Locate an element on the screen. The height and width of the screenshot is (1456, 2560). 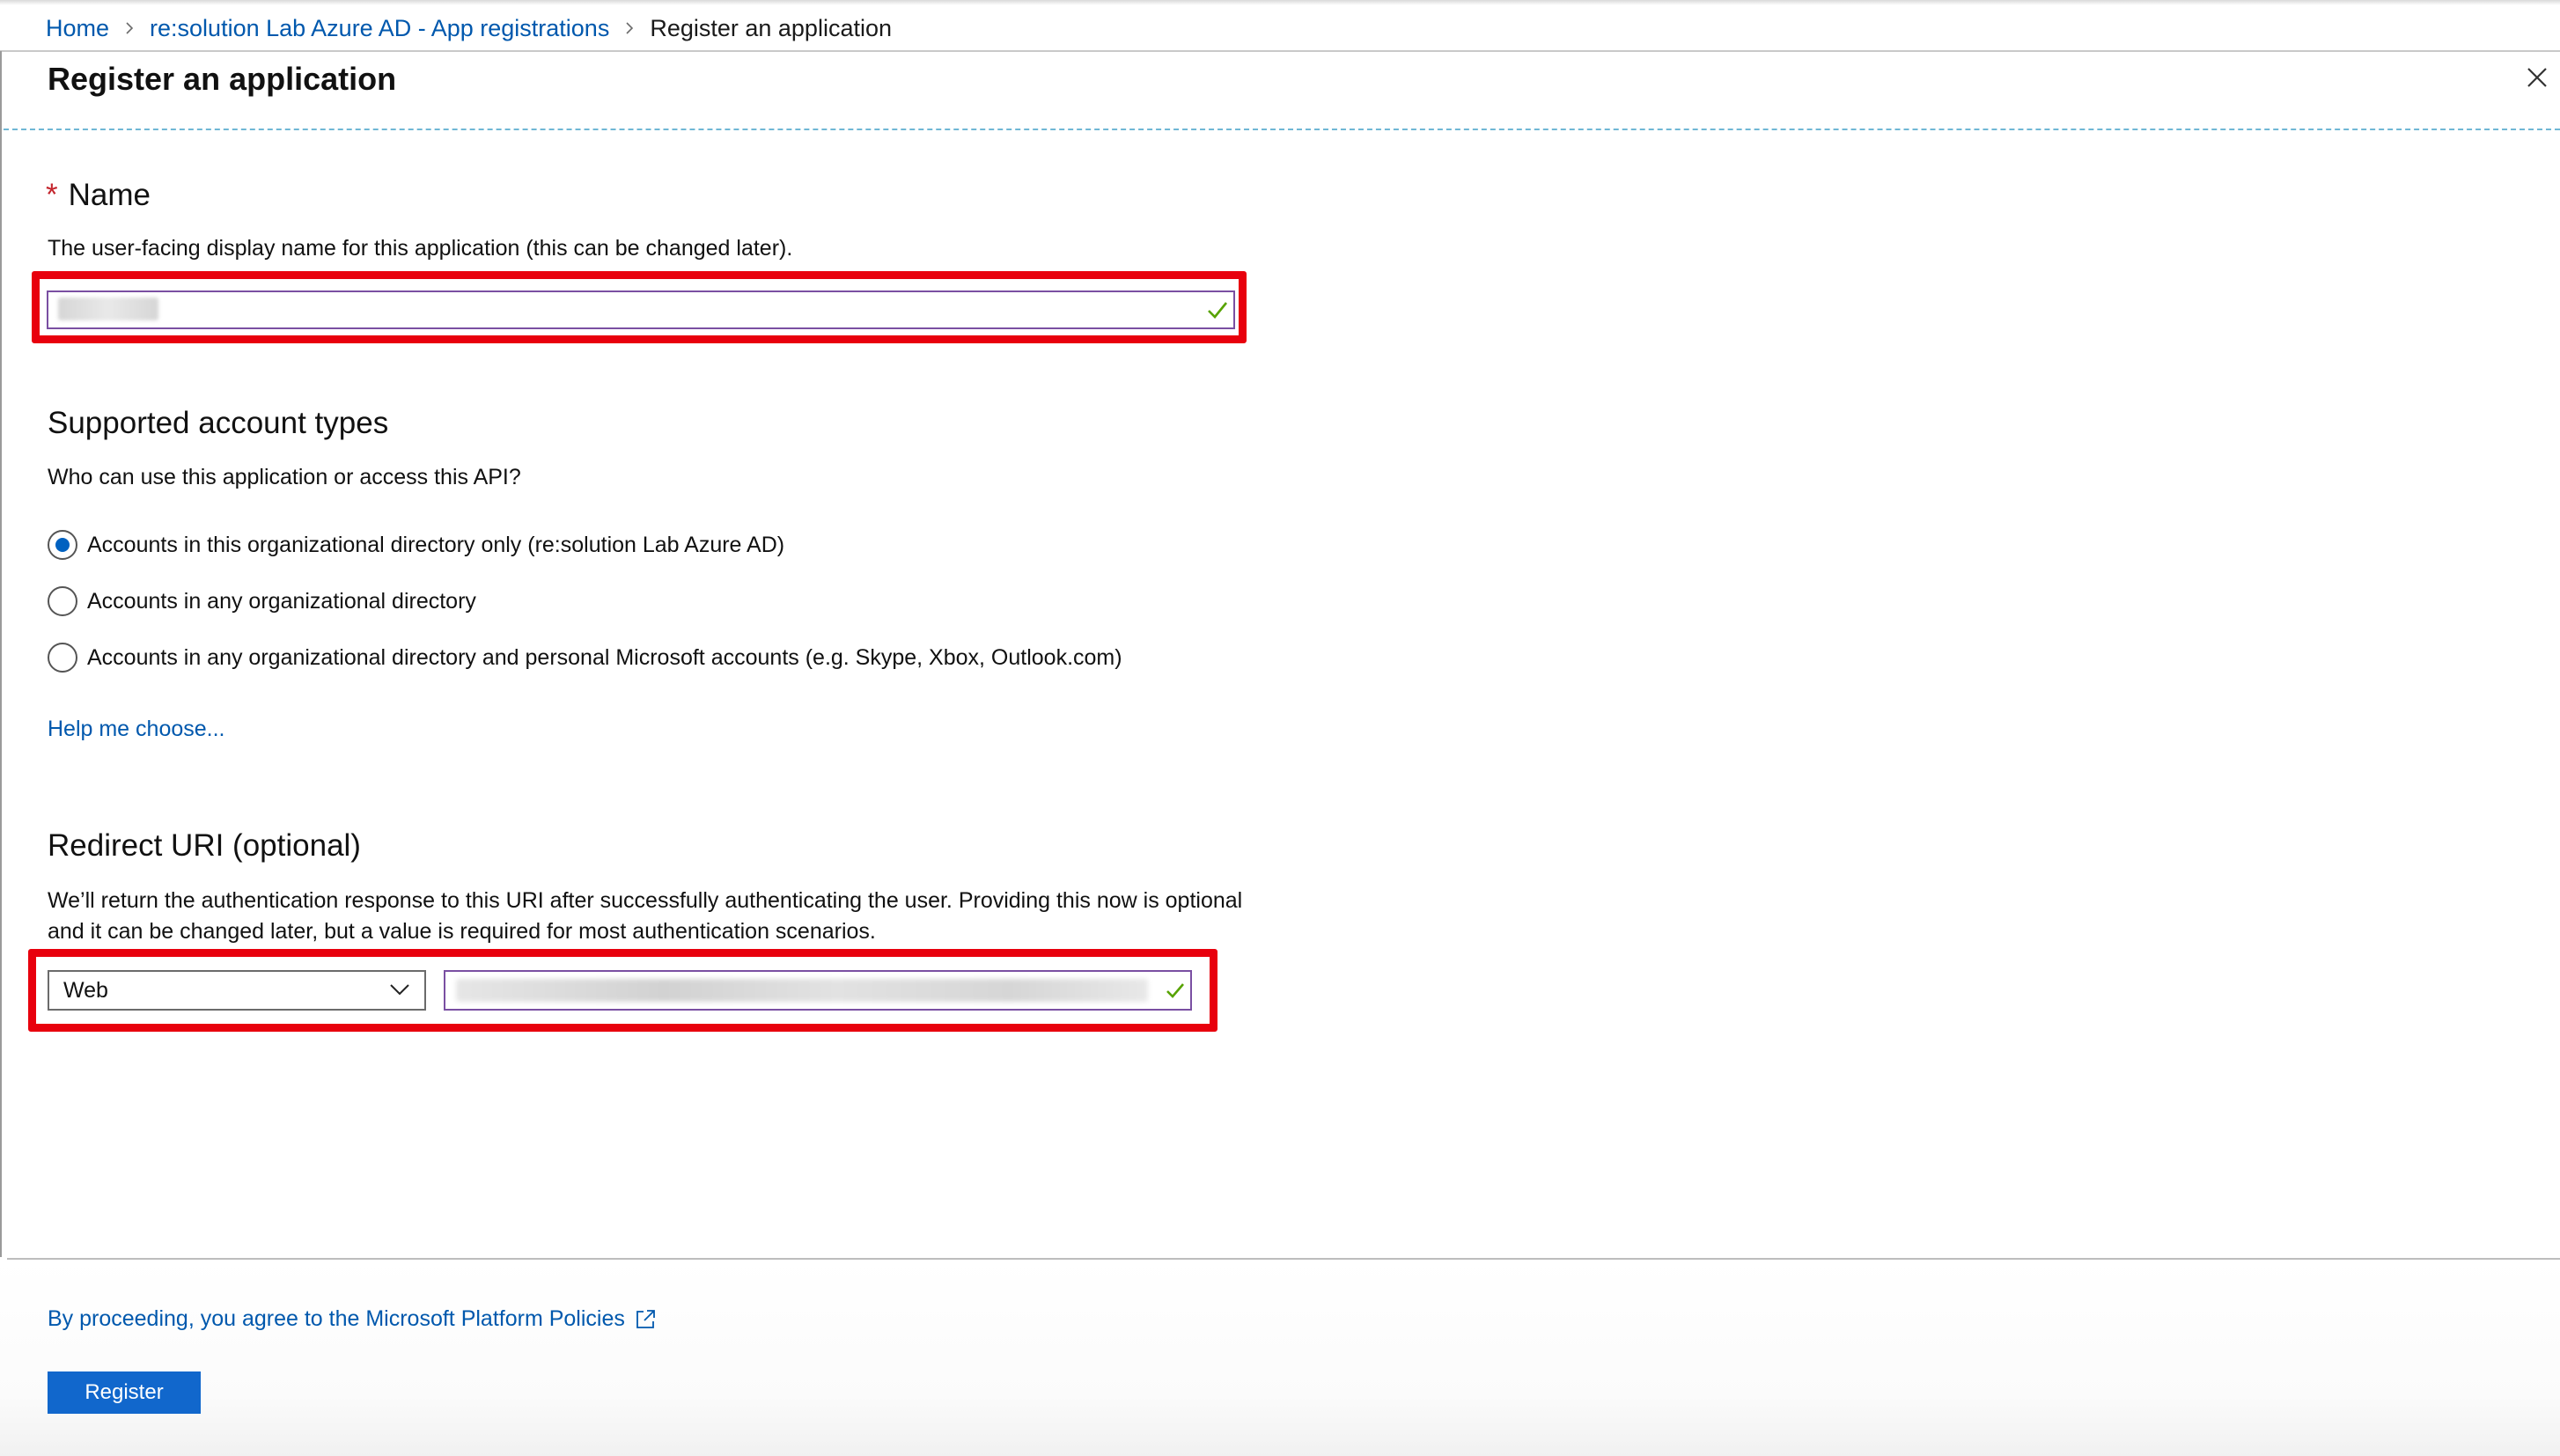
redirect-uri-highlight-box is located at coordinates (622, 990).